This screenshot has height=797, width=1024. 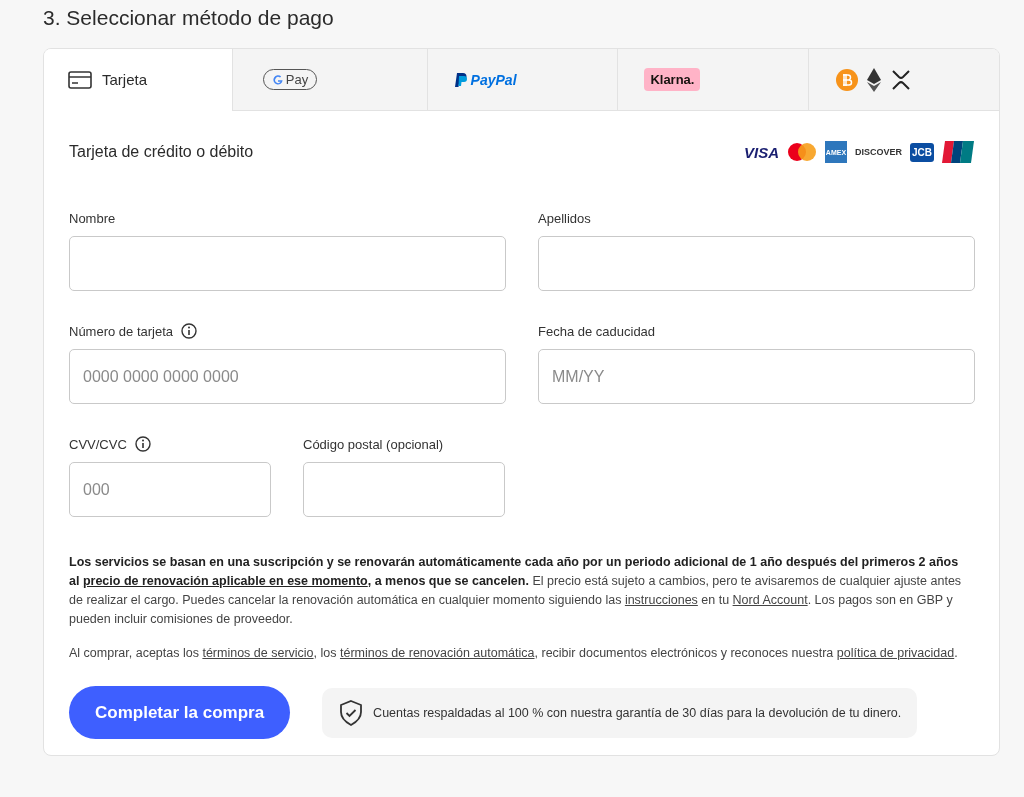 I want to click on text-link: Nord Account, so click(x=770, y=600).